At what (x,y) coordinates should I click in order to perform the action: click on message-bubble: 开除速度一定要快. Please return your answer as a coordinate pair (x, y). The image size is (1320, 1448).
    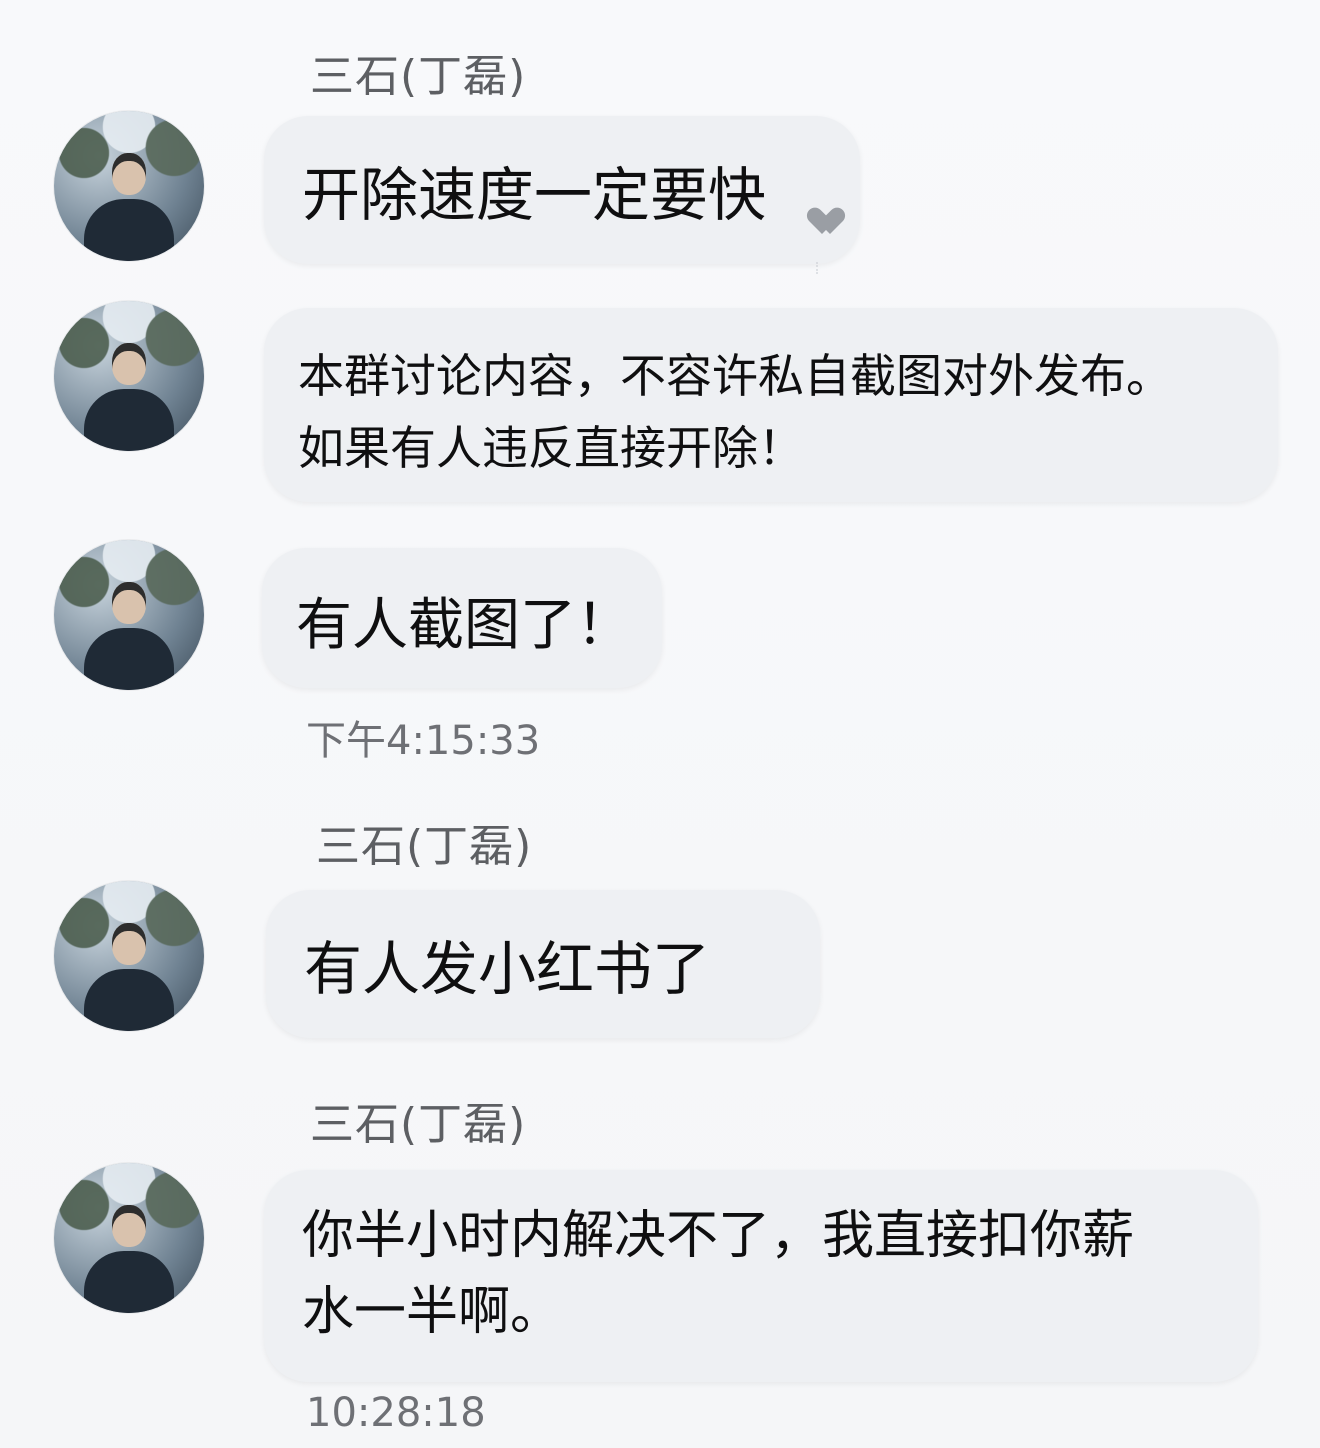
    Looking at the image, I should click on (562, 190).